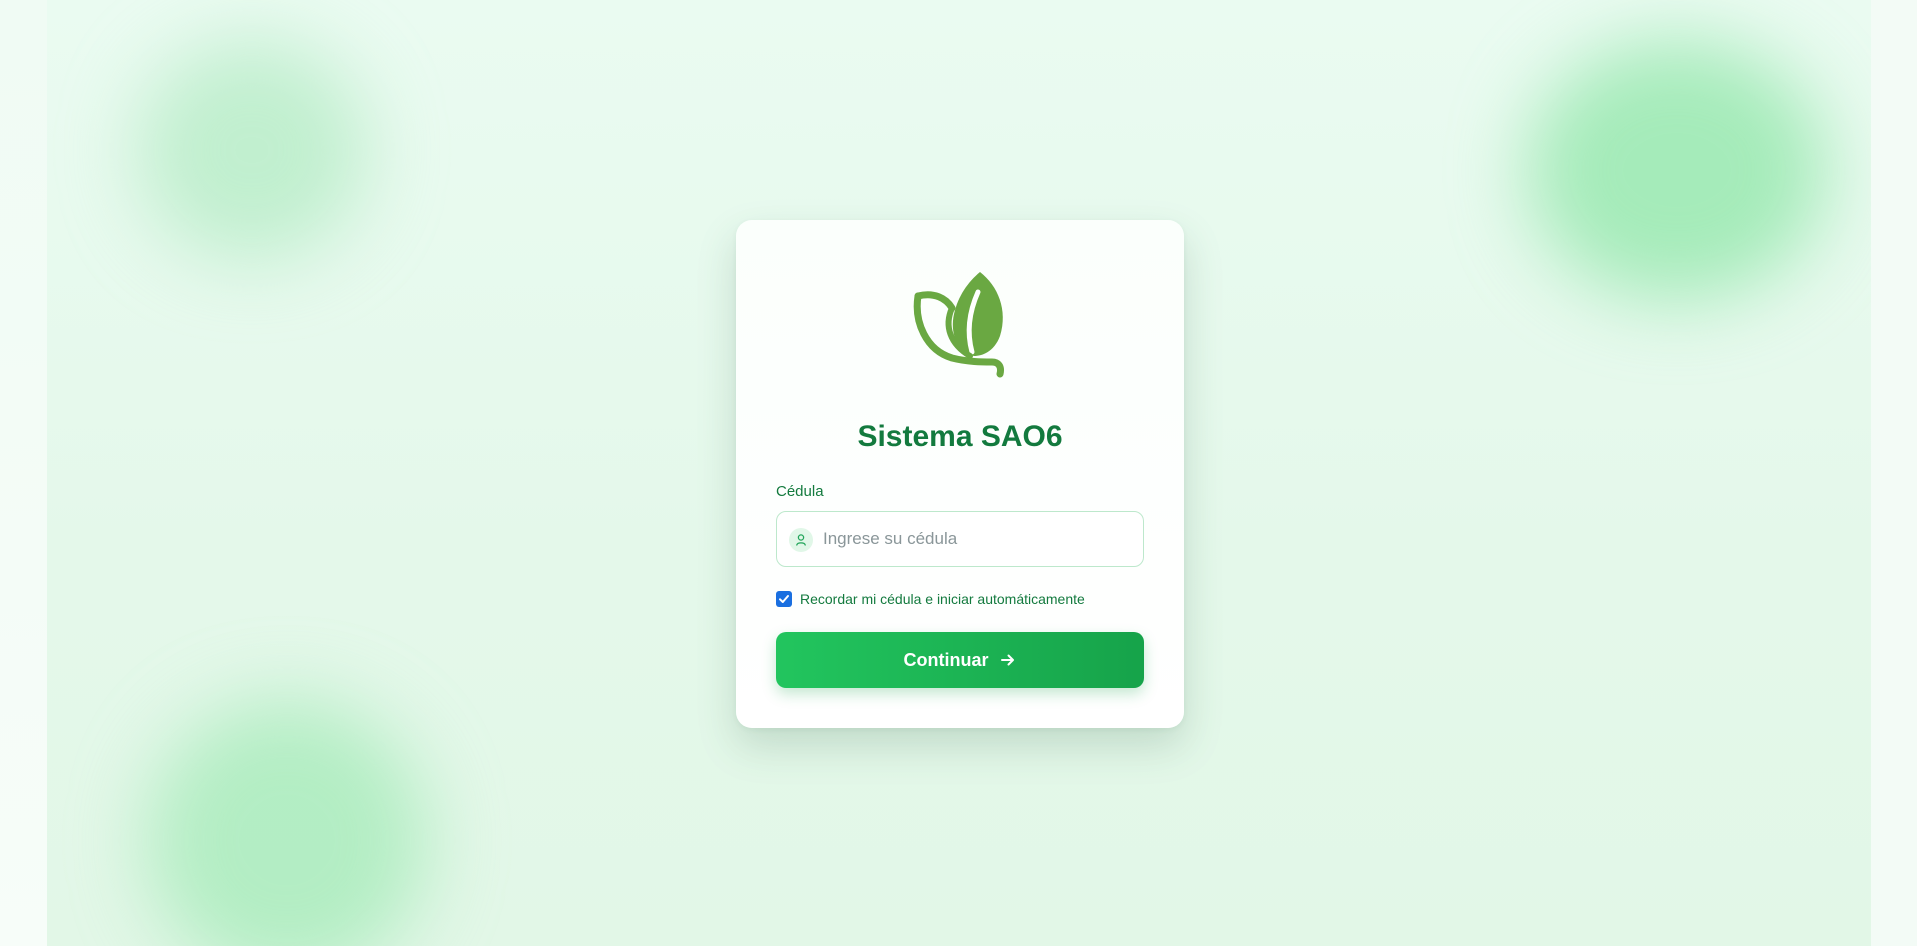  I want to click on page-edge-left, so click(23, 473).